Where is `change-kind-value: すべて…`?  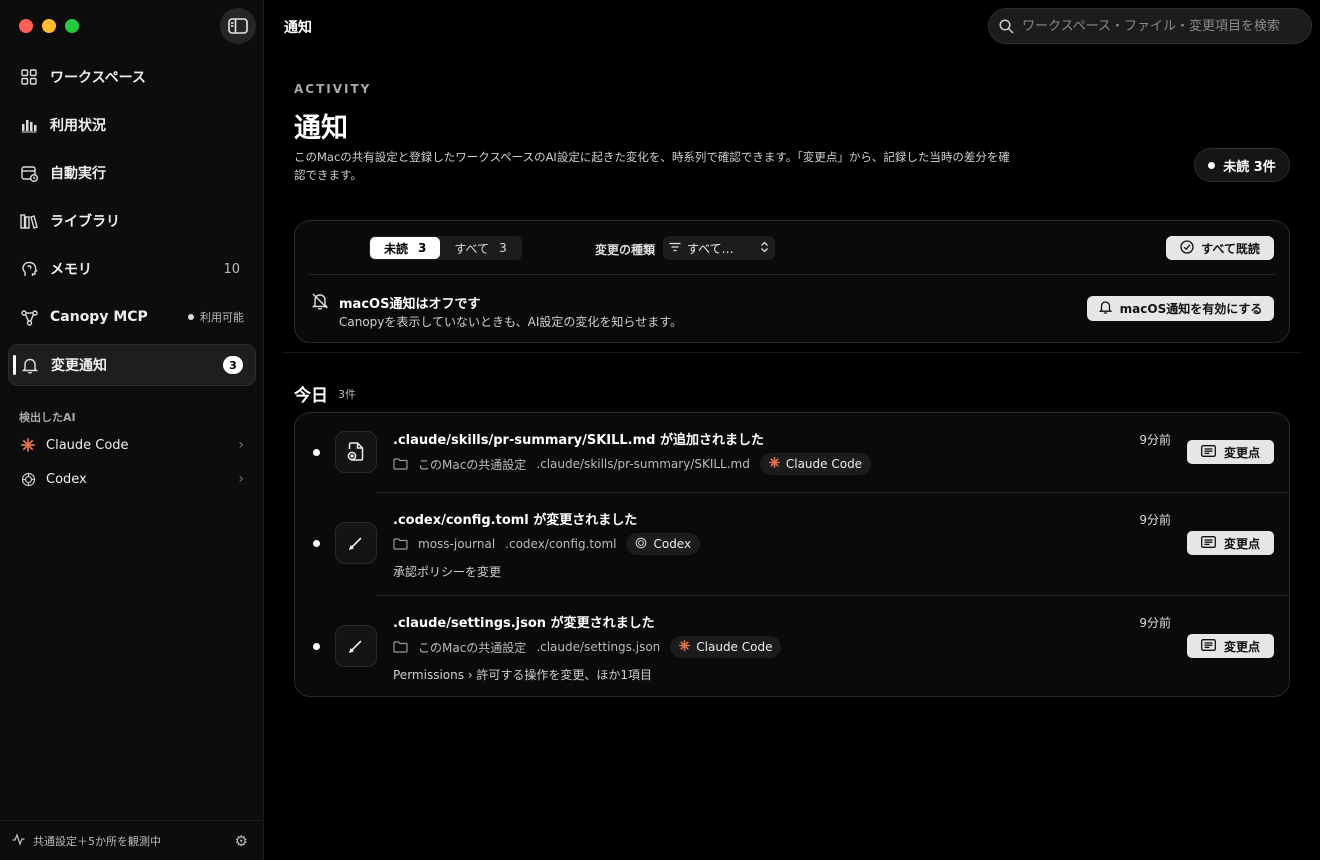
change-kind-value: すべて… is located at coordinates (710, 248).